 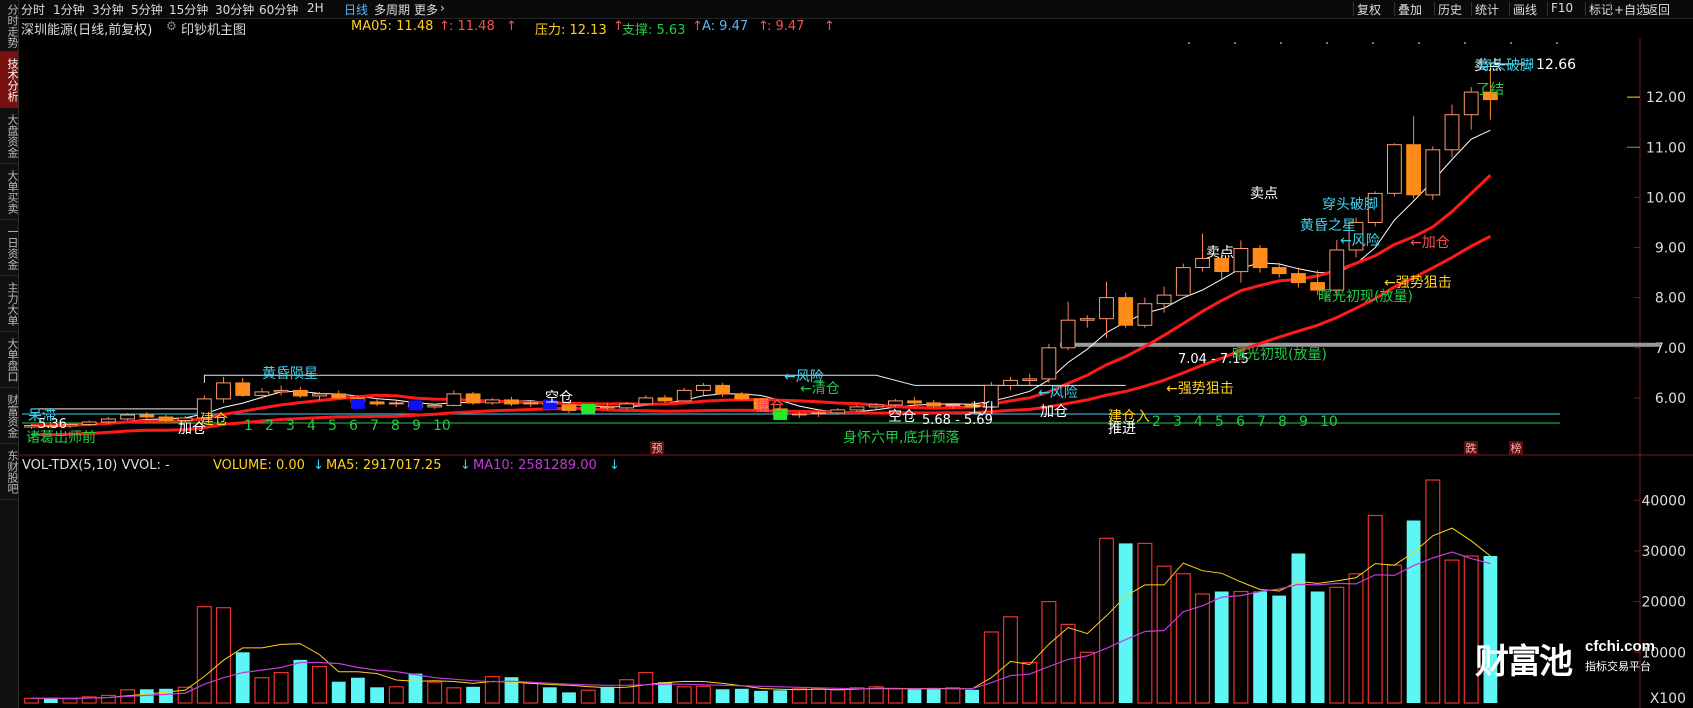 What do you see at coordinates (1620, 646) in the screenshot?
I see `logo-url: cfchi.com` at bounding box center [1620, 646].